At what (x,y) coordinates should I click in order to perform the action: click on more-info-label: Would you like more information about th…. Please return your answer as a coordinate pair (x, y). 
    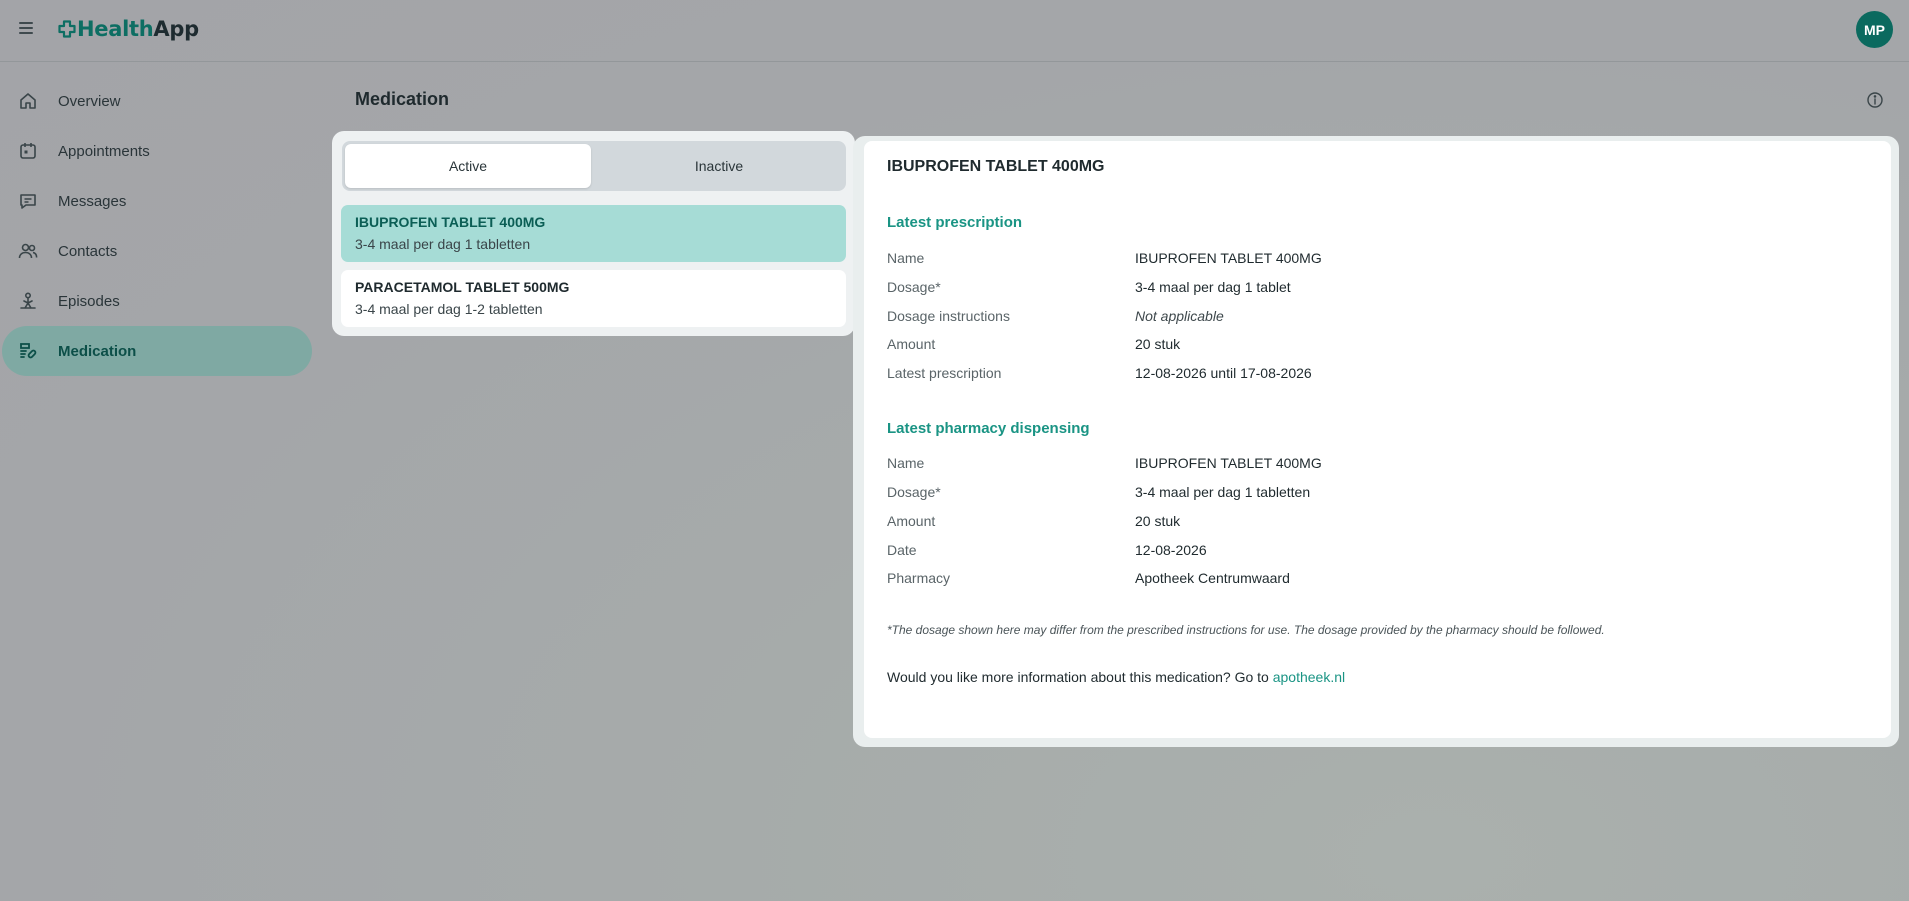
    Looking at the image, I should click on (1080, 677).